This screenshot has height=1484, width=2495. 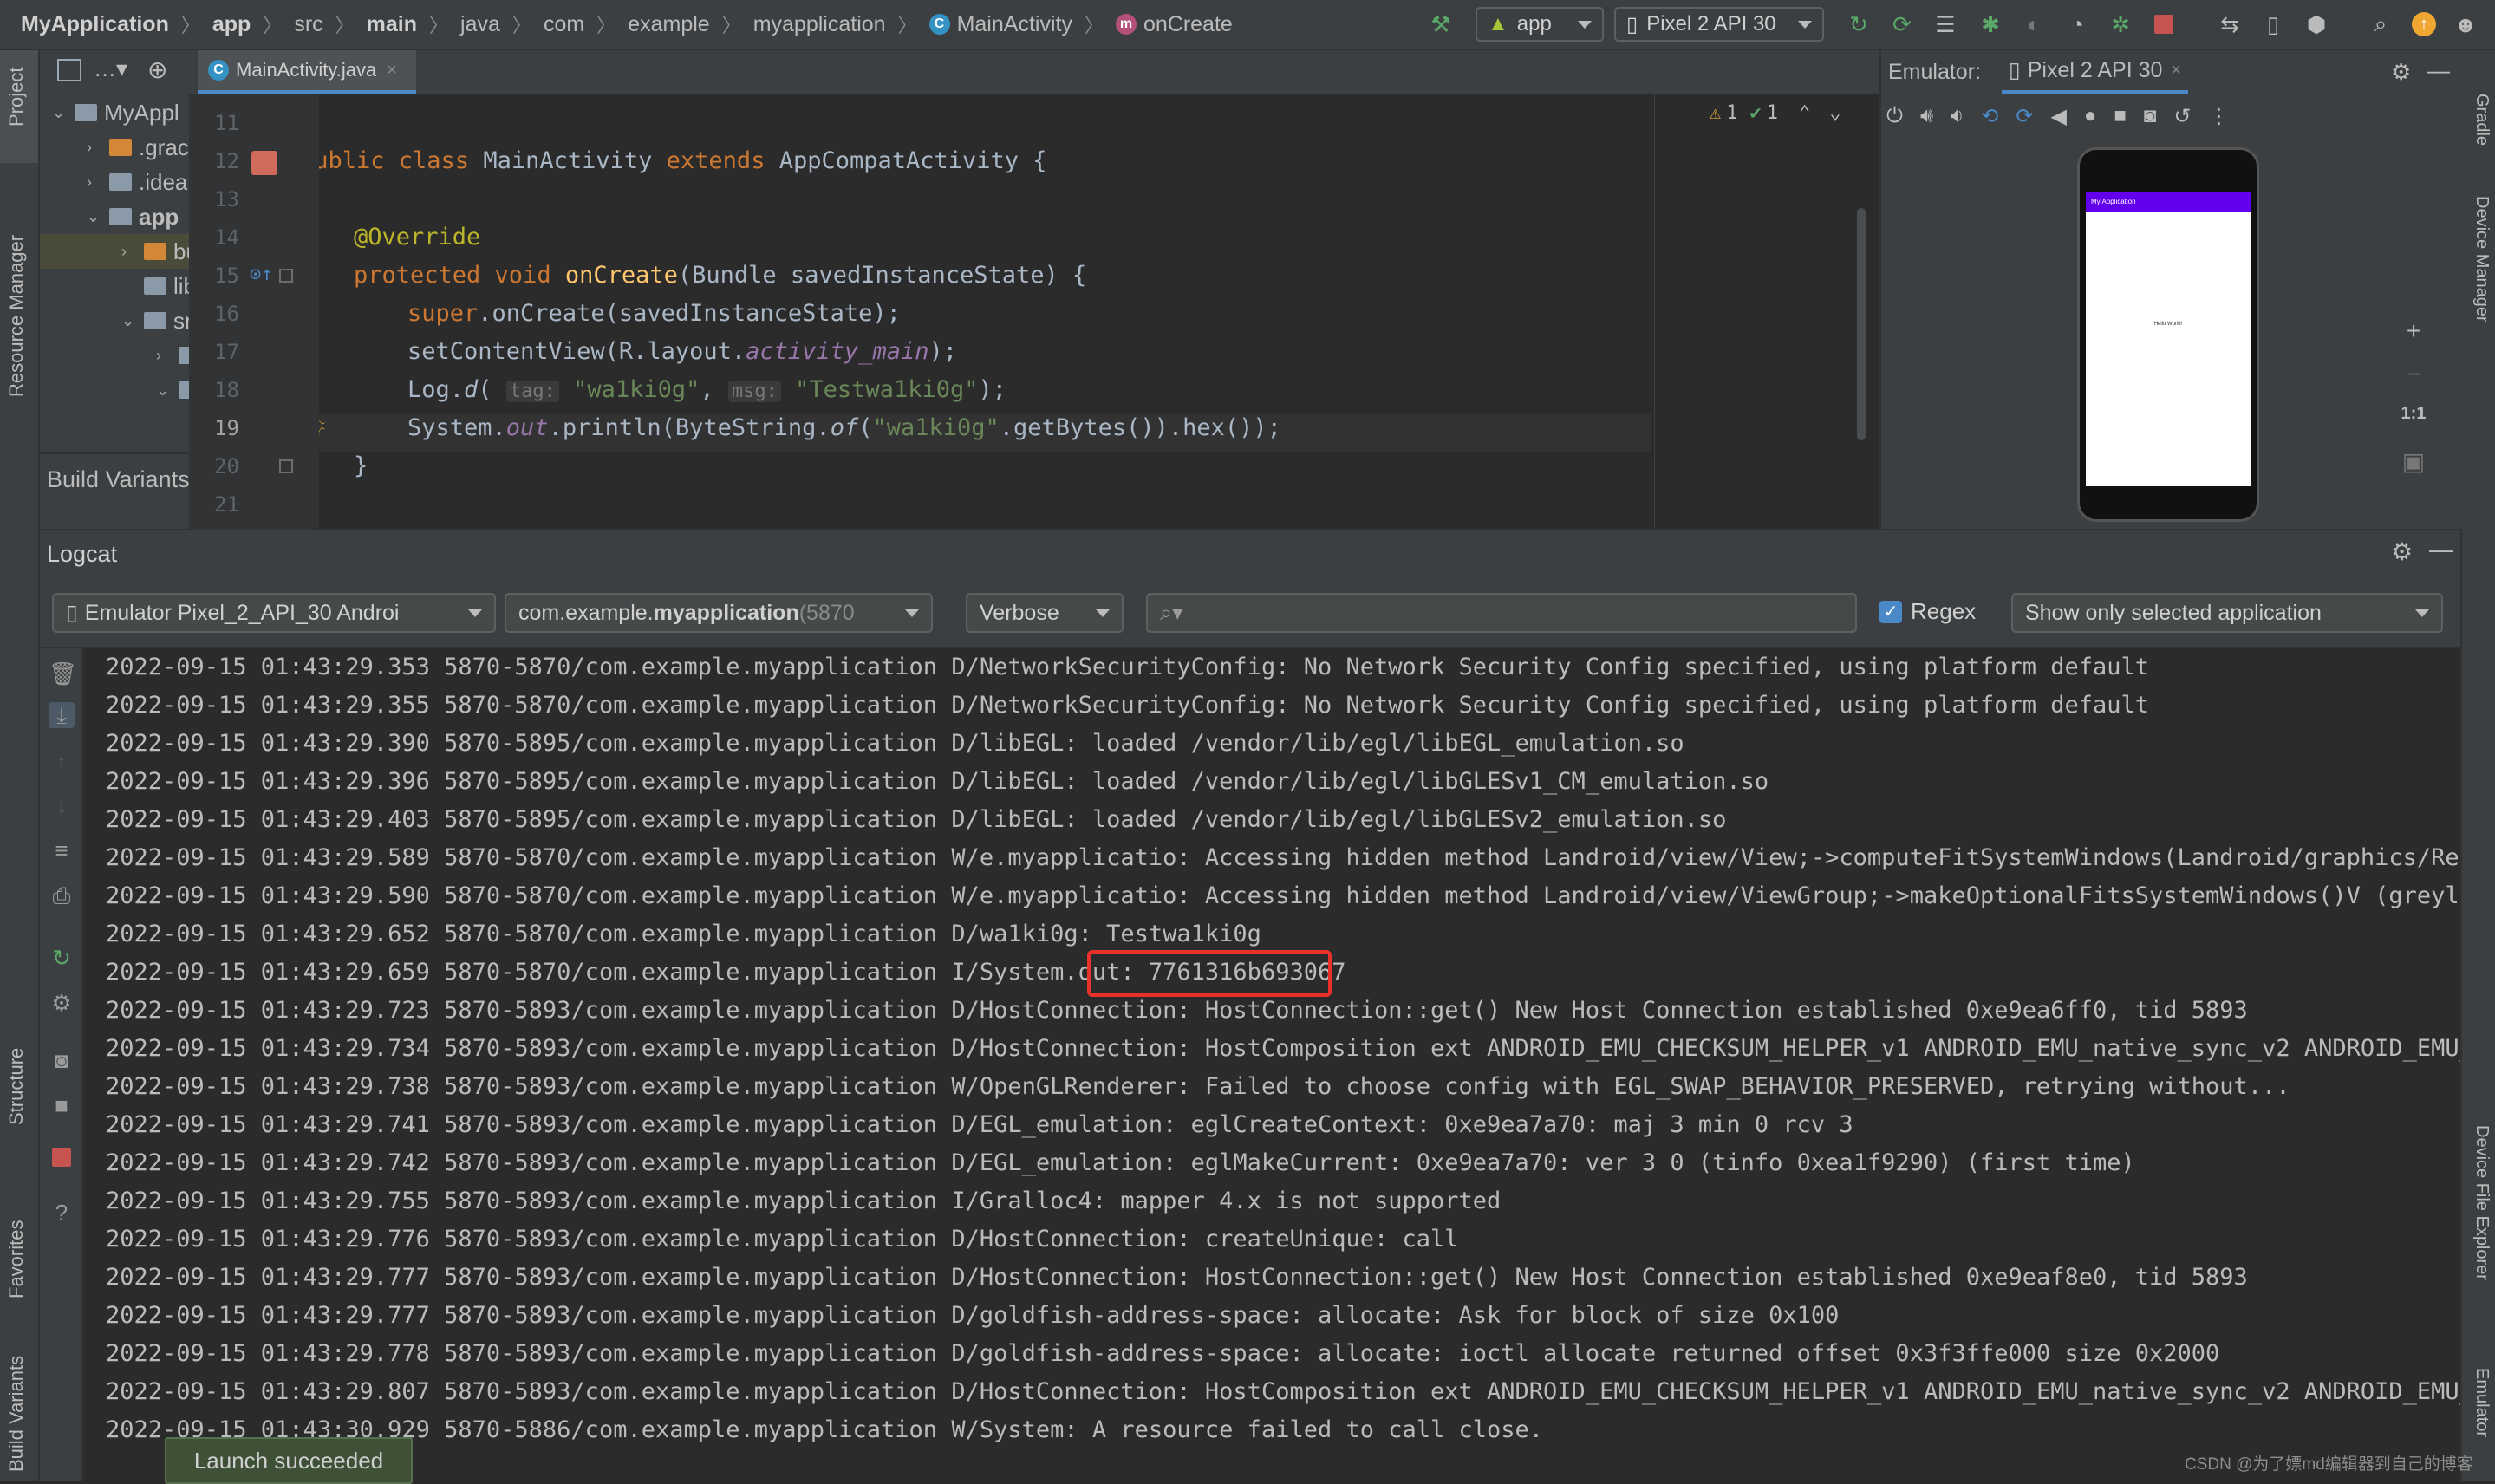 I want to click on sdk-manager-icon: ⬢, so click(x=2316, y=24).